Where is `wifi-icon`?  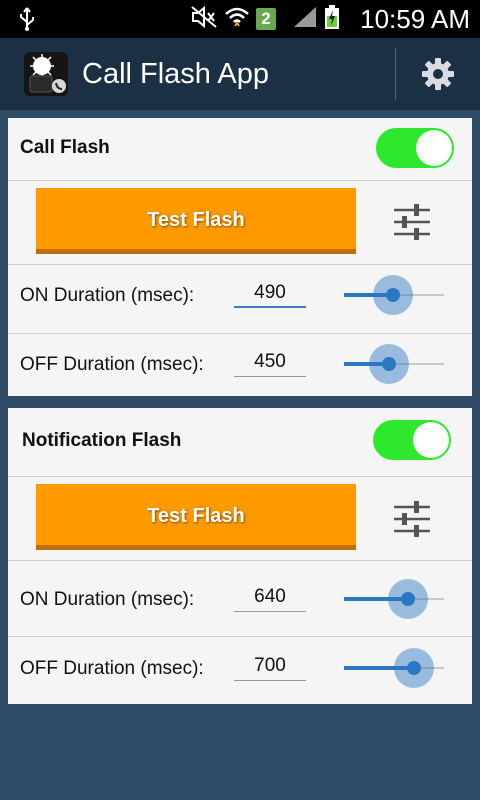 wifi-icon is located at coordinates (237, 19).